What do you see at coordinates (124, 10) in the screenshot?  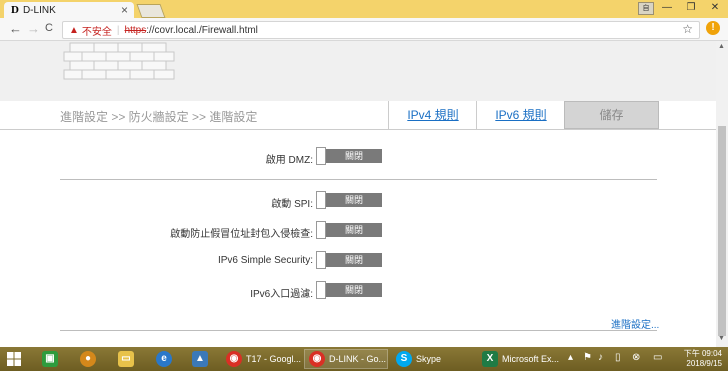 I see `tab-close-icon: ×` at bounding box center [124, 10].